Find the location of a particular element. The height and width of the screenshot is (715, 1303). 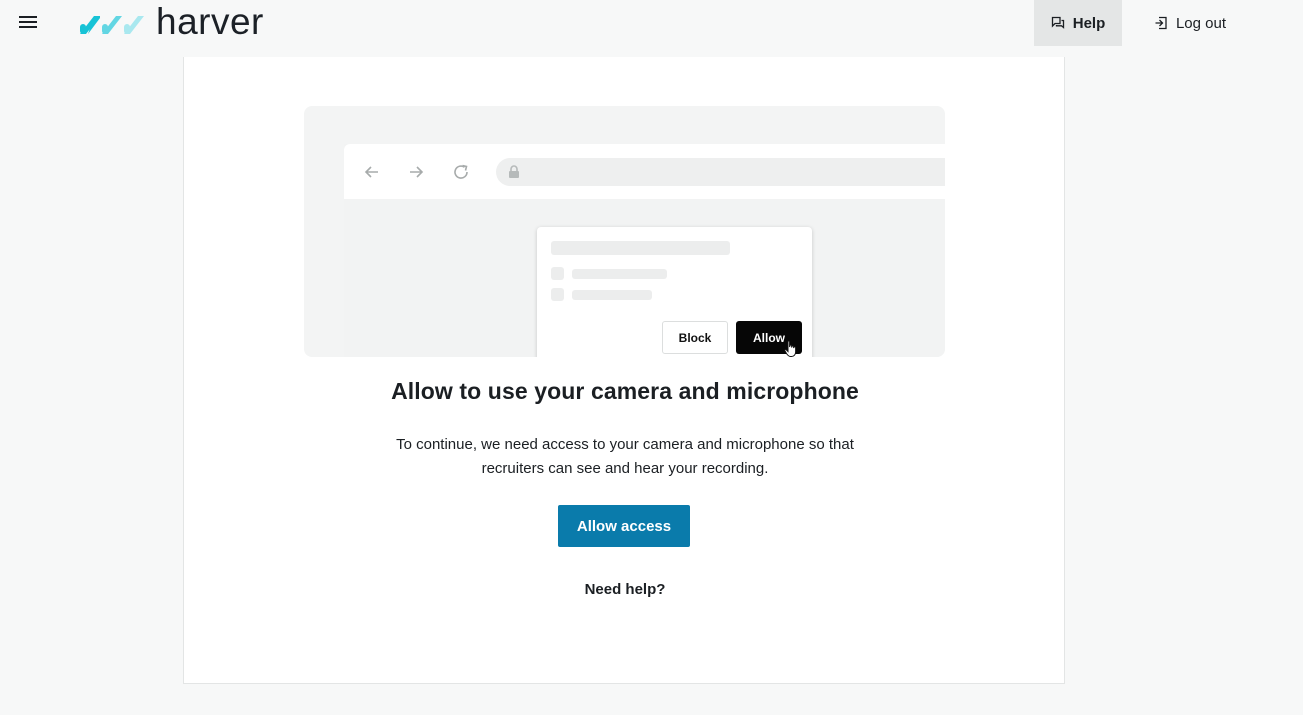

hamburger-menu-button is located at coordinates (28, 22).